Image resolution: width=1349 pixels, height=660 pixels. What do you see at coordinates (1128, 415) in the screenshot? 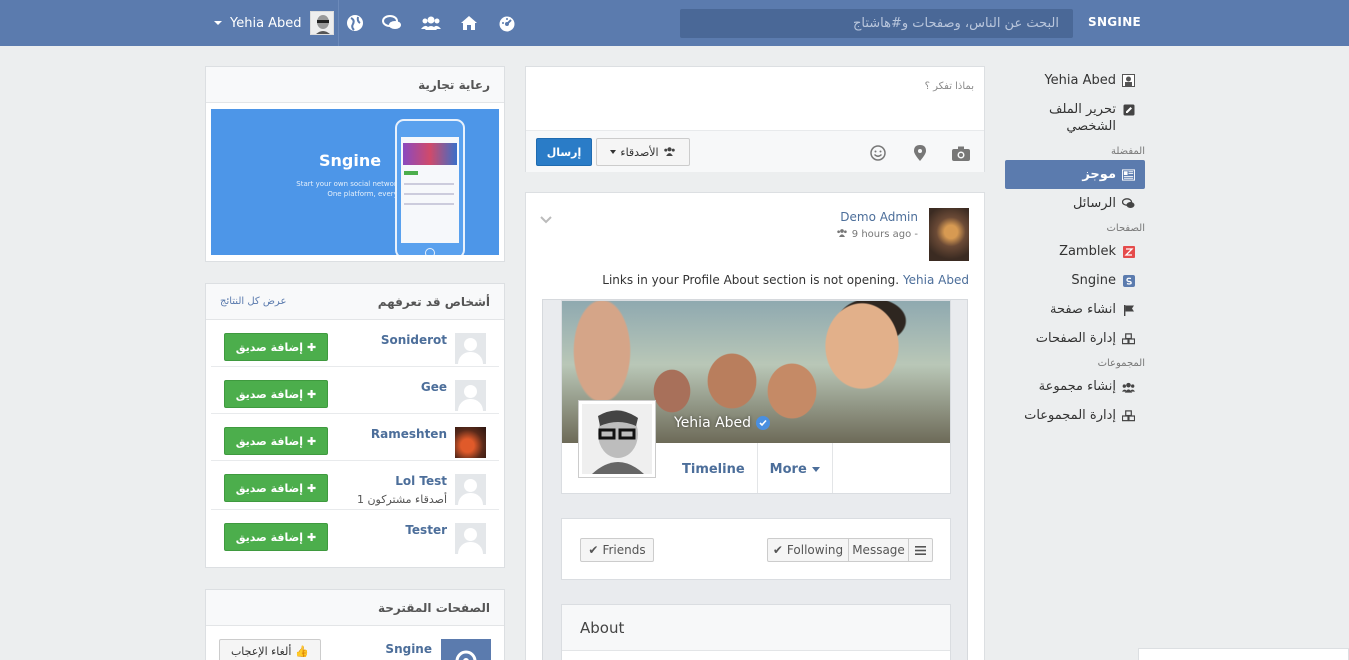
I see `cubes-icon` at bounding box center [1128, 415].